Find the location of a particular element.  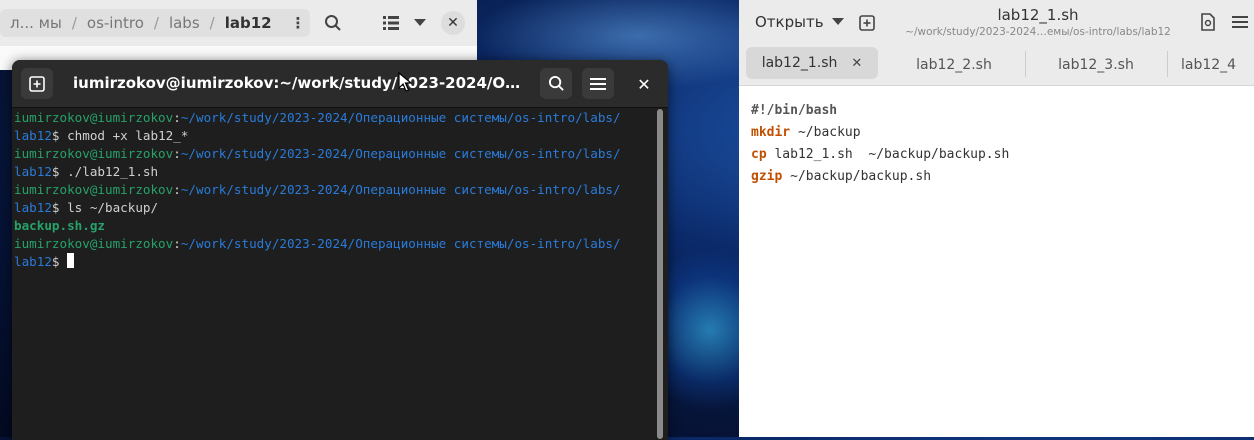

command-text: chmod +x lab12_* is located at coordinates (124, 135).